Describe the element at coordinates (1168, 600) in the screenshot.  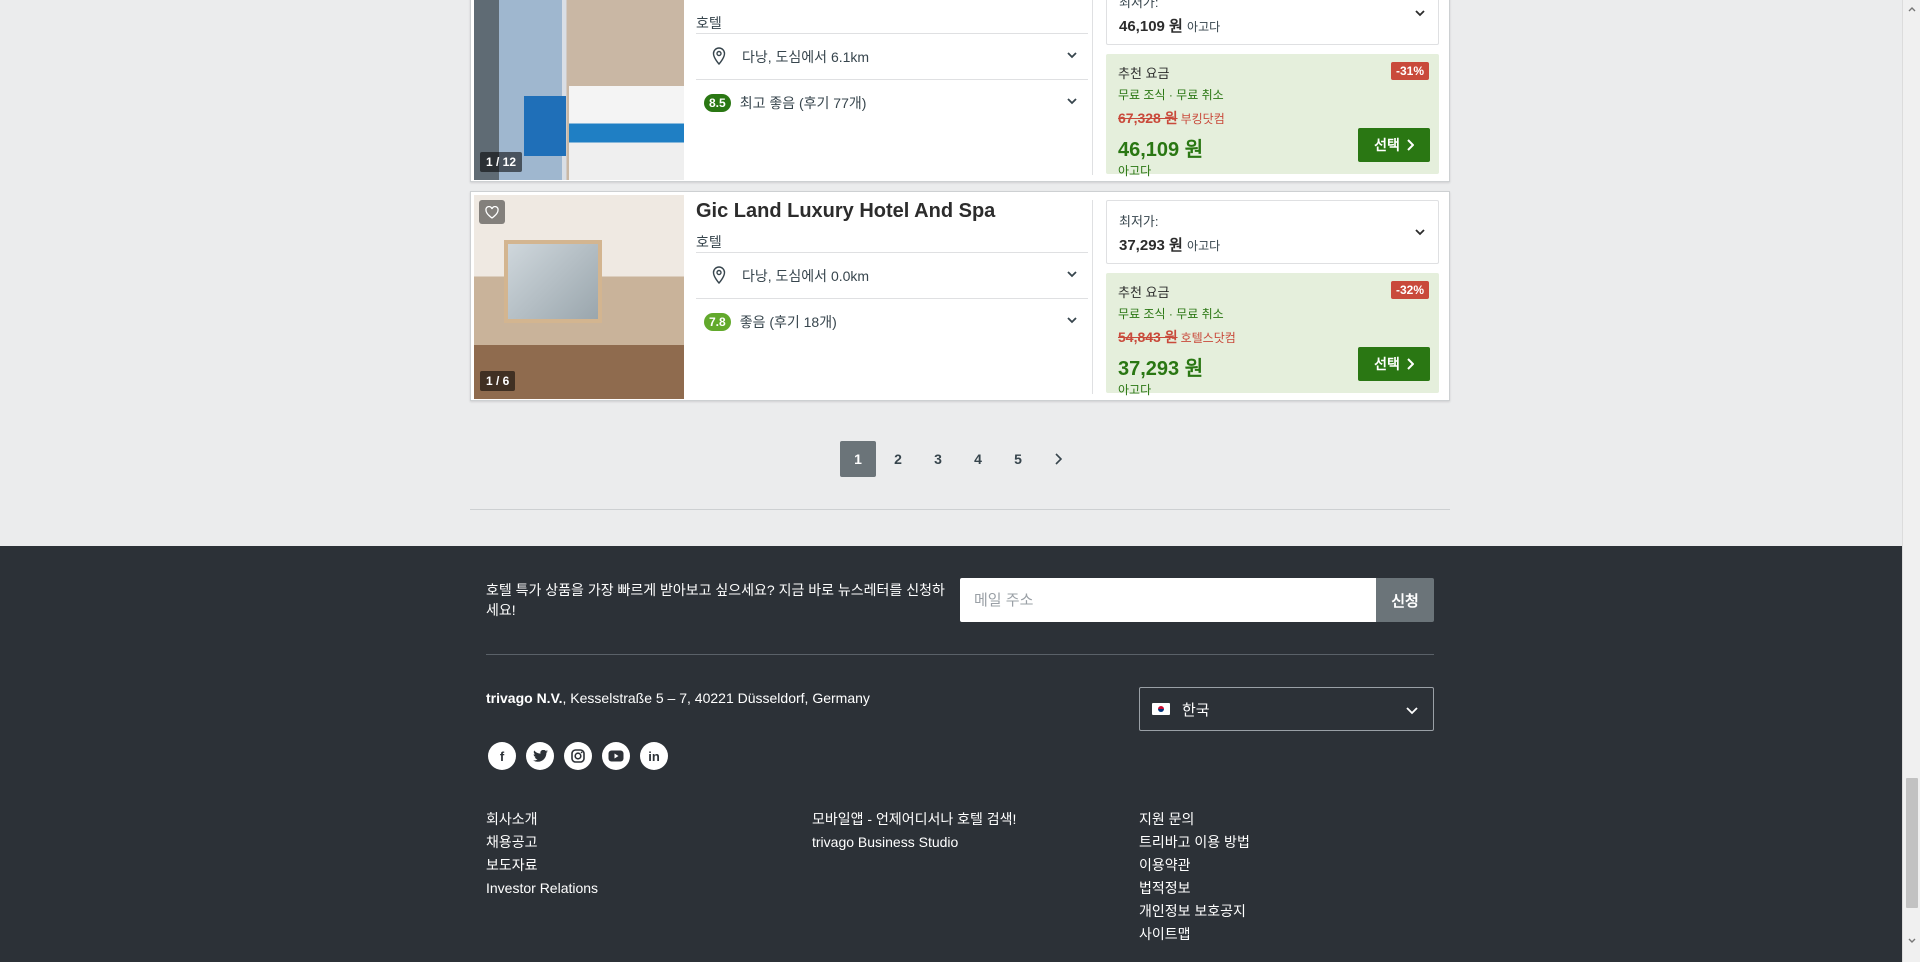
I see `email-field` at that location.